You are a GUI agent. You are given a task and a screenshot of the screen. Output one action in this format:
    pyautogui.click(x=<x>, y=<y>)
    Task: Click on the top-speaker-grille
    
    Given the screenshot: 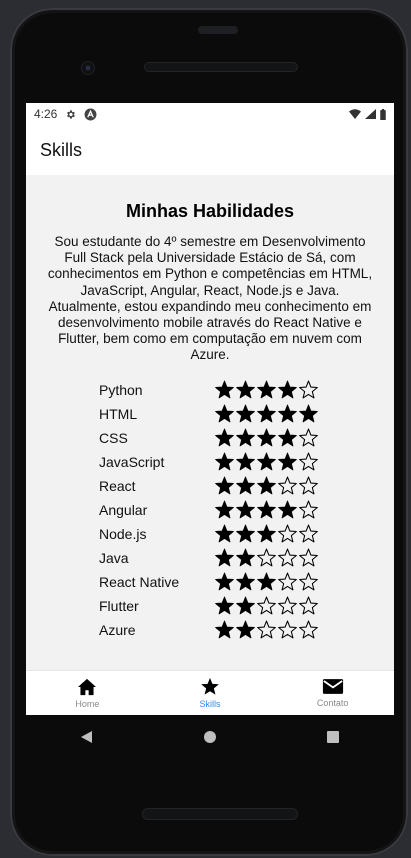 What is the action you would take?
    pyautogui.click(x=221, y=67)
    